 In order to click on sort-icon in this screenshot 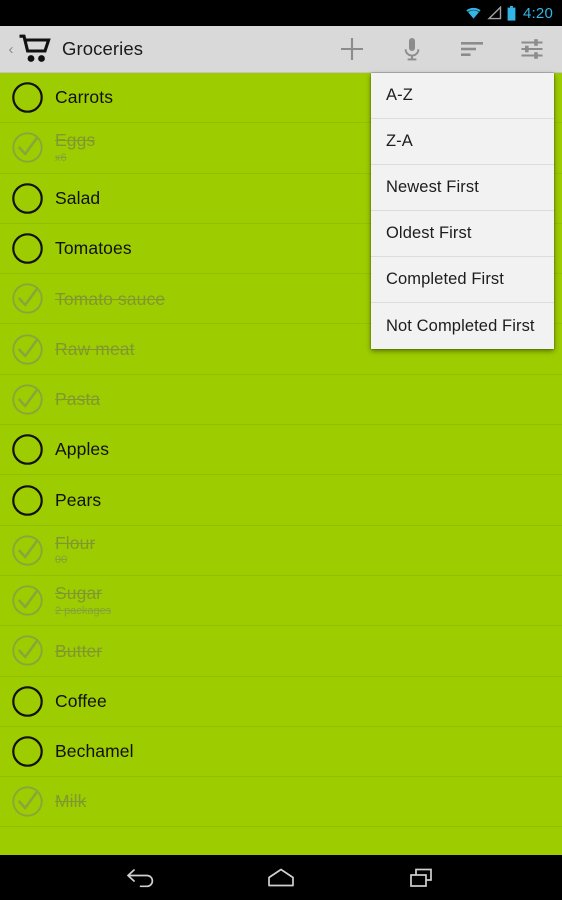, I will do `click(472, 49)`.